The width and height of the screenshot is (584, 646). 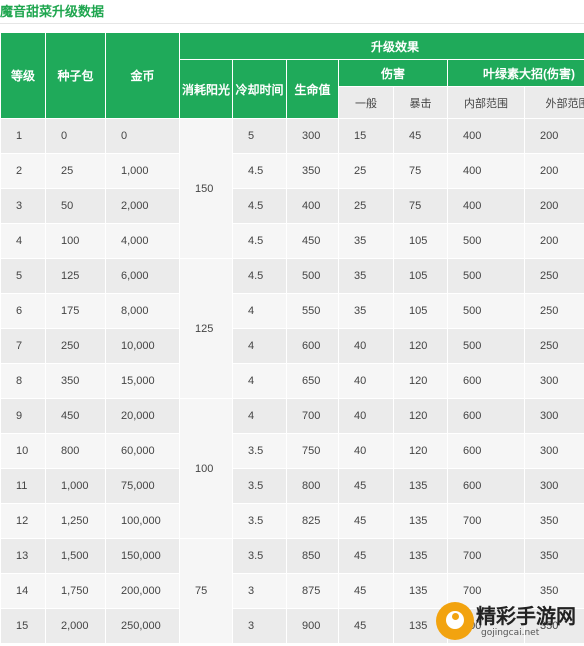 I want to click on cell-level: 7, so click(x=23, y=346).